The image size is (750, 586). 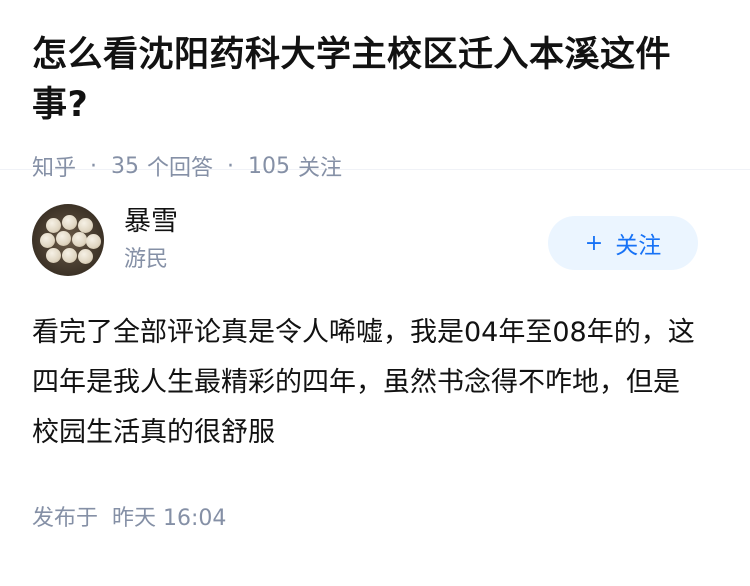 I want to click on follow-button: + 关注, so click(x=623, y=243).